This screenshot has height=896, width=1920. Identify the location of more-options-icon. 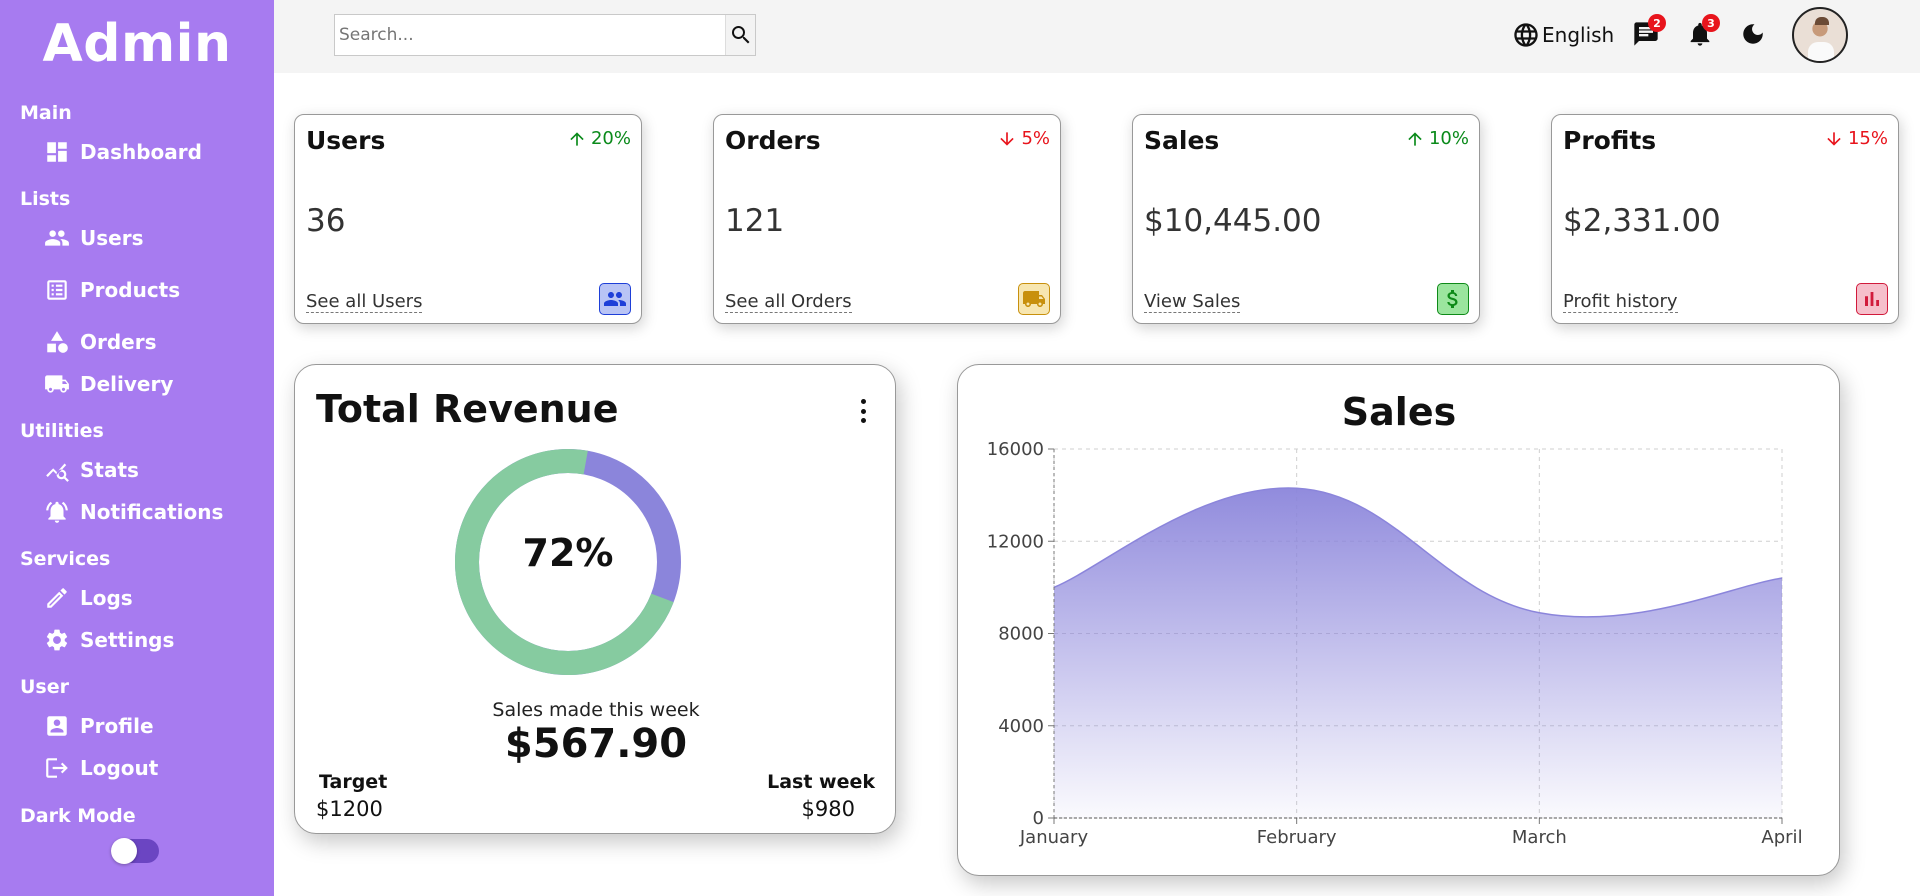
(863, 411).